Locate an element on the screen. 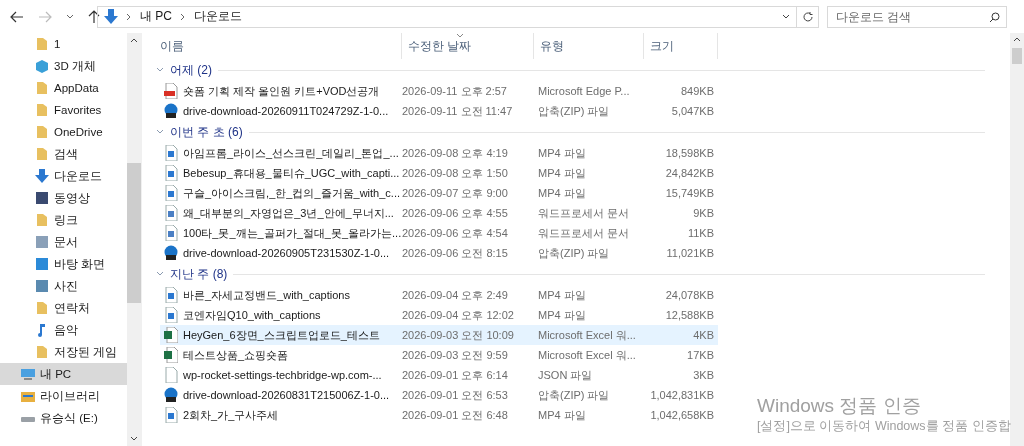 This screenshot has height=446, width=1024. sidebar-item: 내 PC is located at coordinates (63, 374).